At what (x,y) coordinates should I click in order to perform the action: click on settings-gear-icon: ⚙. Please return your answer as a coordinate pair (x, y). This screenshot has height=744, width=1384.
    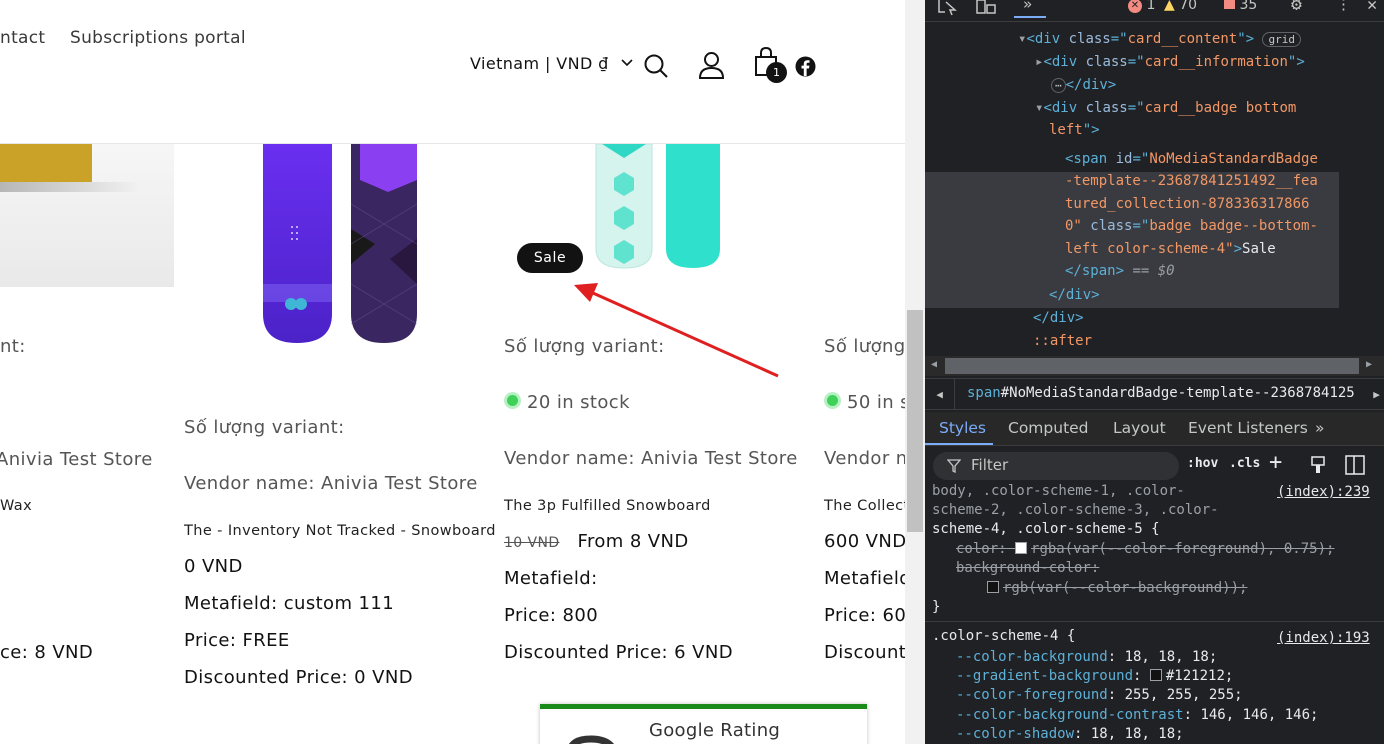
    Looking at the image, I should click on (1296, 7).